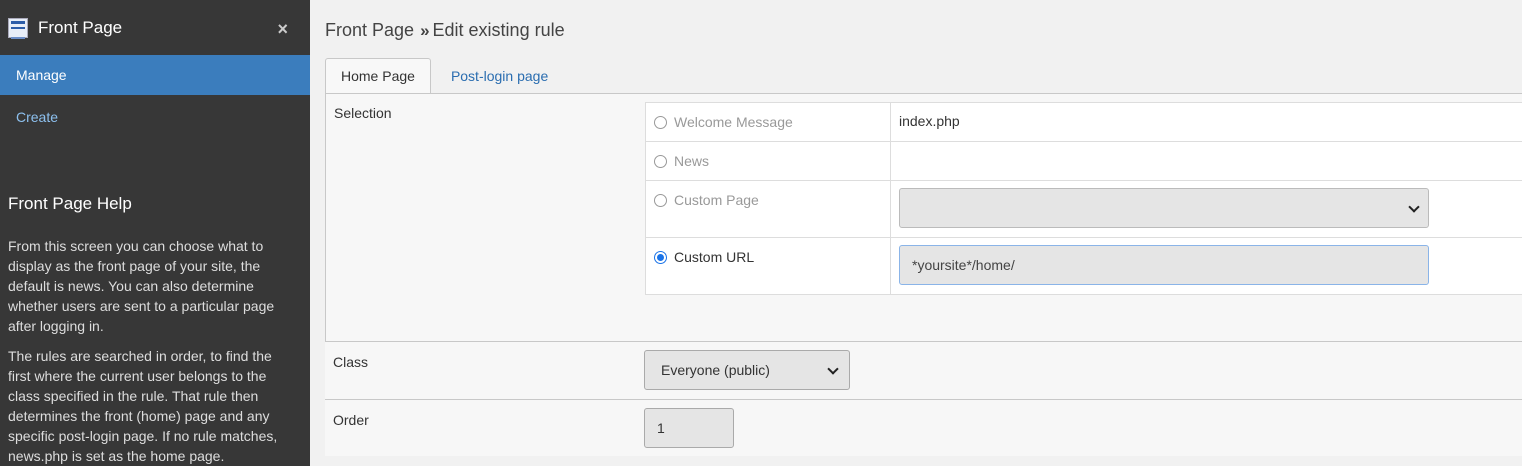 The image size is (1522, 466). Describe the element at coordinates (18, 28) in the screenshot. I see `front-page-app-icon` at that location.